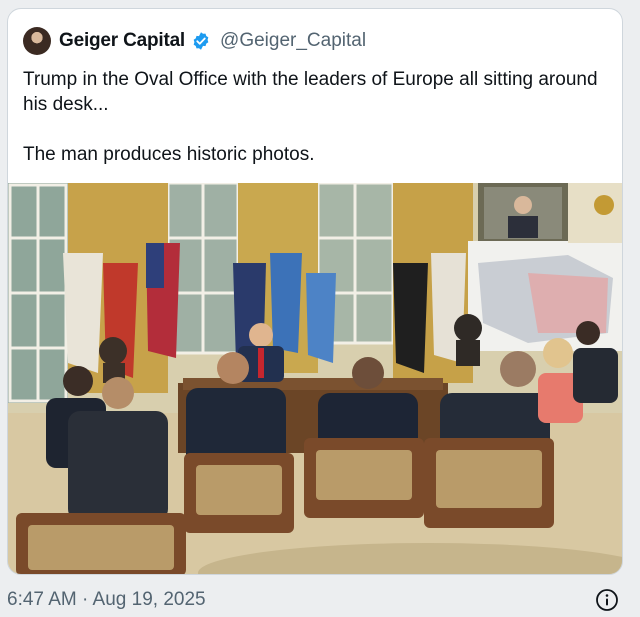 Image resolution: width=640 pixels, height=617 pixels. I want to click on post-header: Geiger Capital @Geiger_Capital, so click(194, 41).